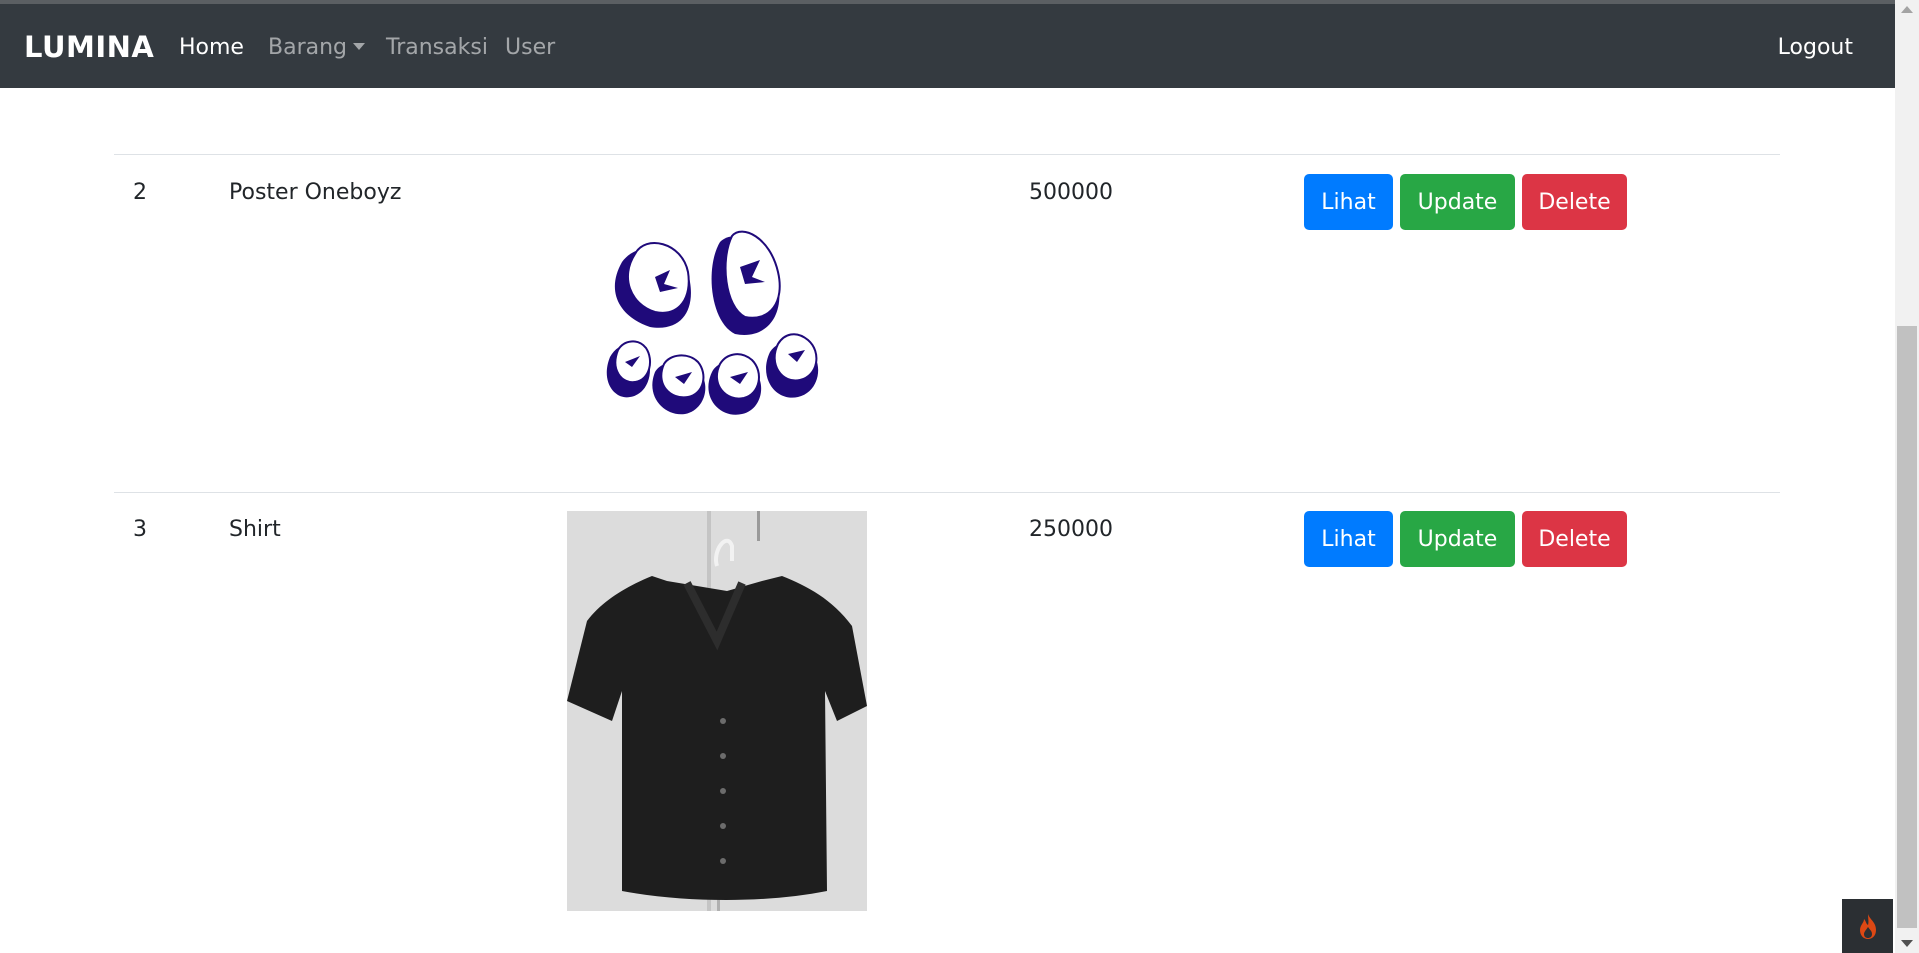  I want to click on nav-barang-dropdown: Barang, so click(317, 47).